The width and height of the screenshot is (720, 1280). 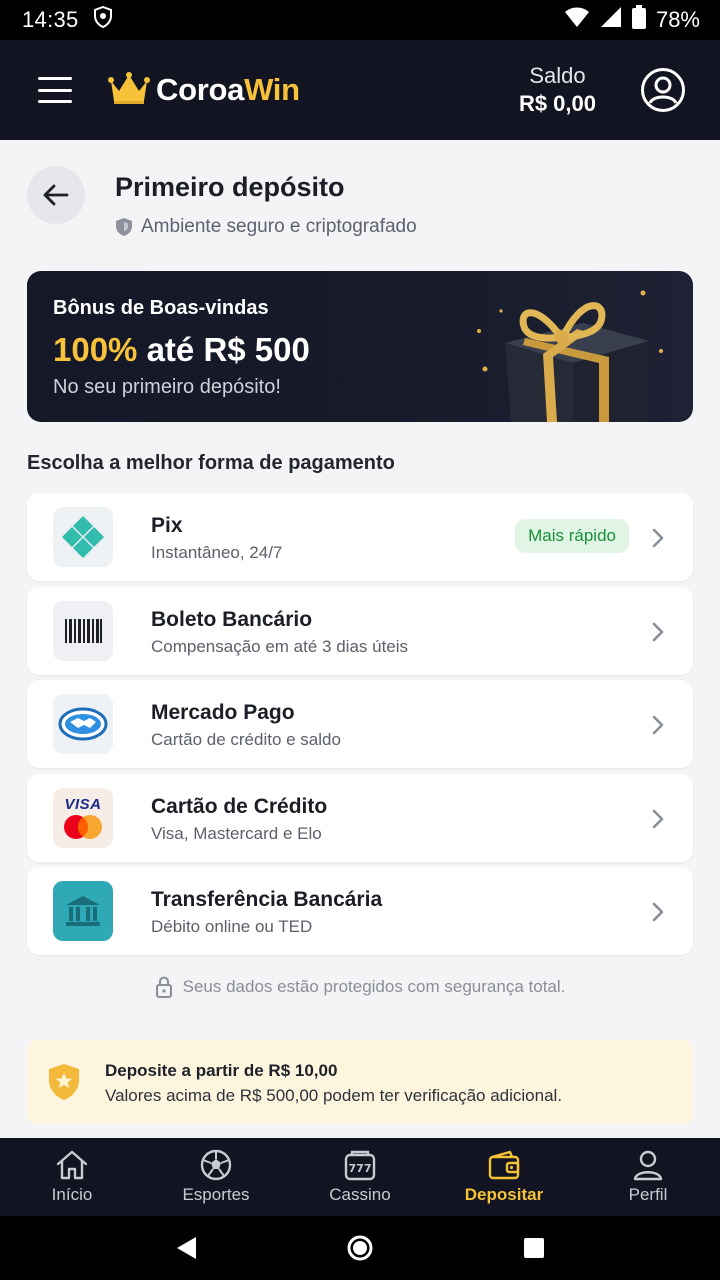 What do you see at coordinates (360, 20) in the screenshot?
I see `status-bar: 14:35 78%` at bounding box center [360, 20].